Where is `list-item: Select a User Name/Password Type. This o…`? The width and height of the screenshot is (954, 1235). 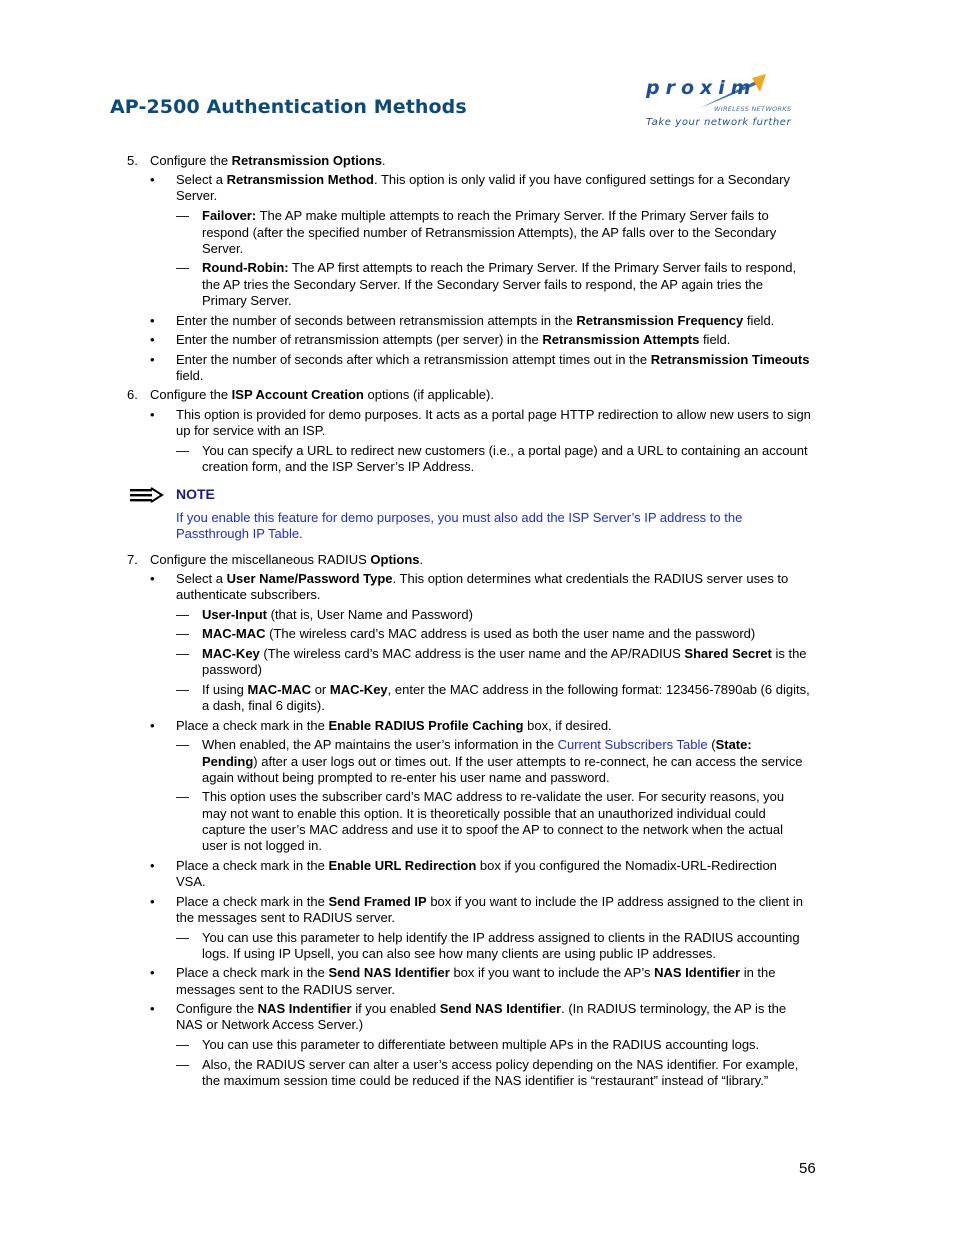 list-item: Select a User Name/Password Type. This o… is located at coordinates (482, 578).